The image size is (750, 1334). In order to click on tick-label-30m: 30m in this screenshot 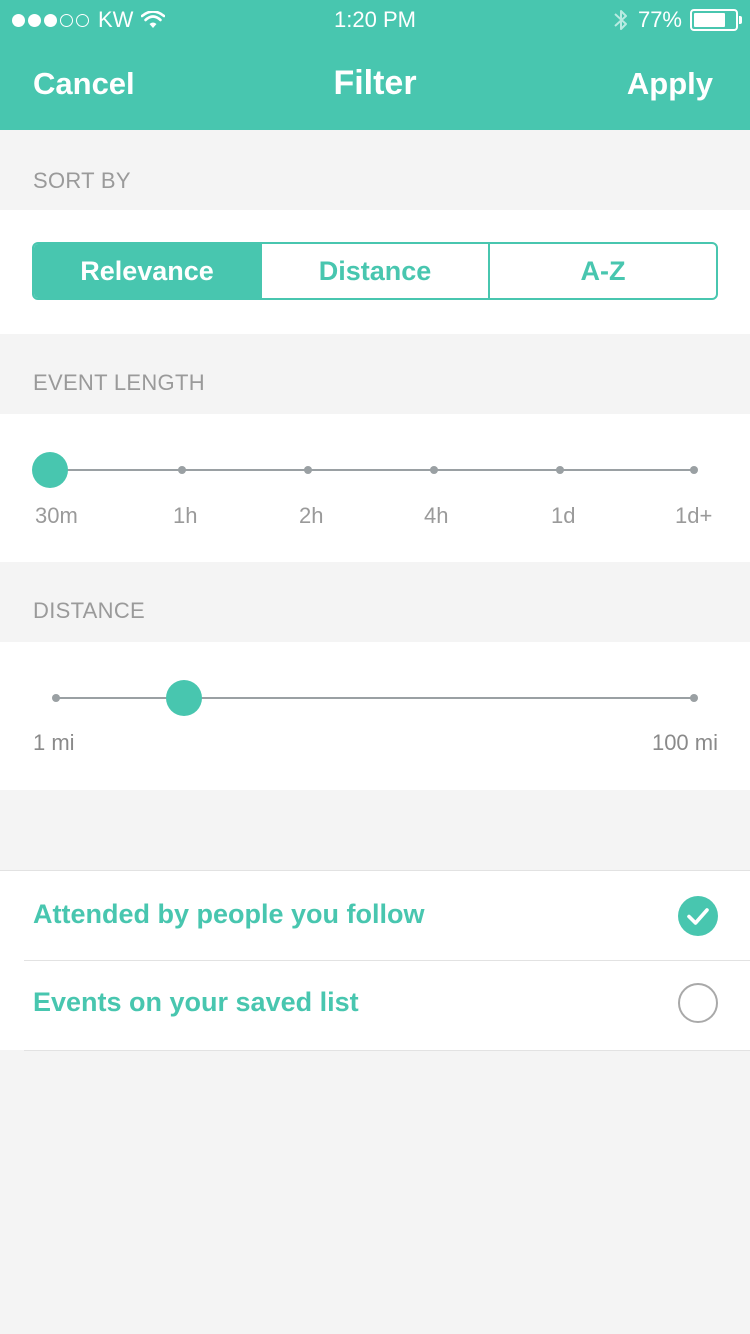, I will do `click(56, 515)`.